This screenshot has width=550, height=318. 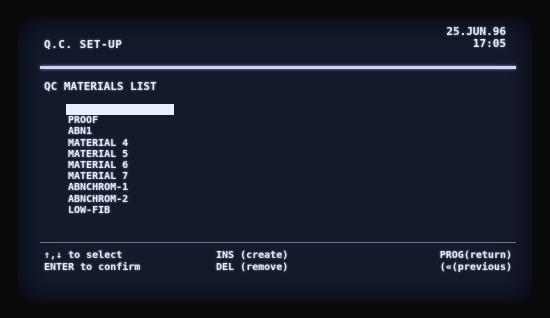 What do you see at coordinates (83, 44) in the screenshot?
I see `screen-title: Q.C. SET-UP` at bounding box center [83, 44].